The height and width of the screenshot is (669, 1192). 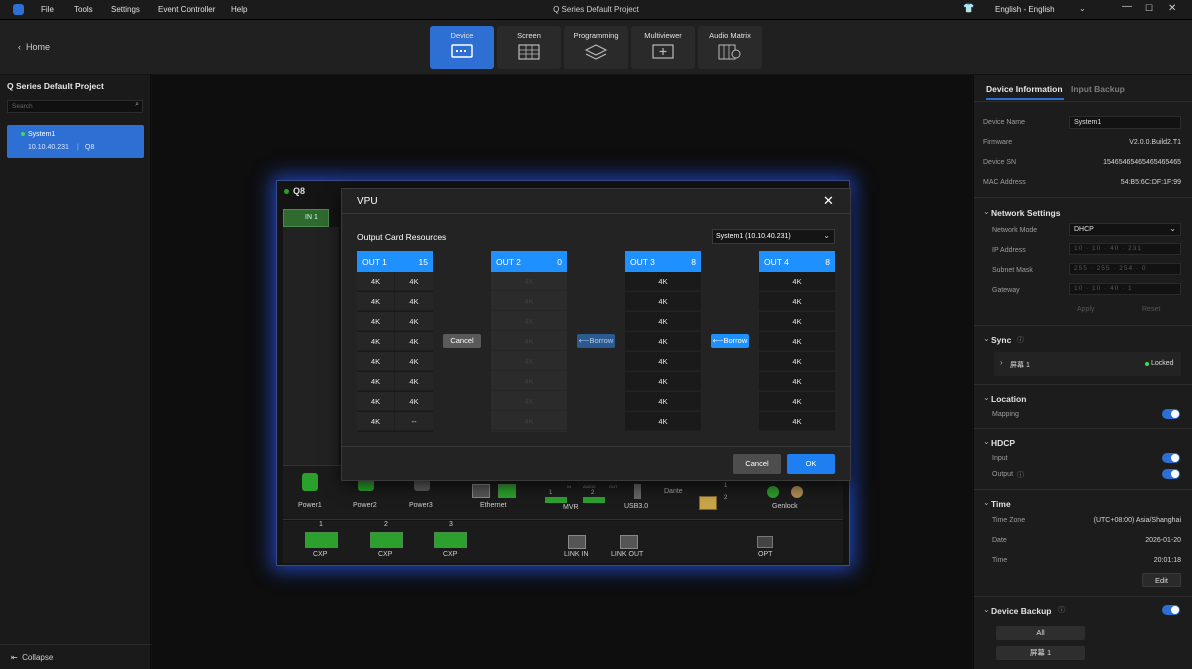 What do you see at coordinates (571, 507) in the screenshot?
I see `mvr-label: MVR` at bounding box center [571, 507].